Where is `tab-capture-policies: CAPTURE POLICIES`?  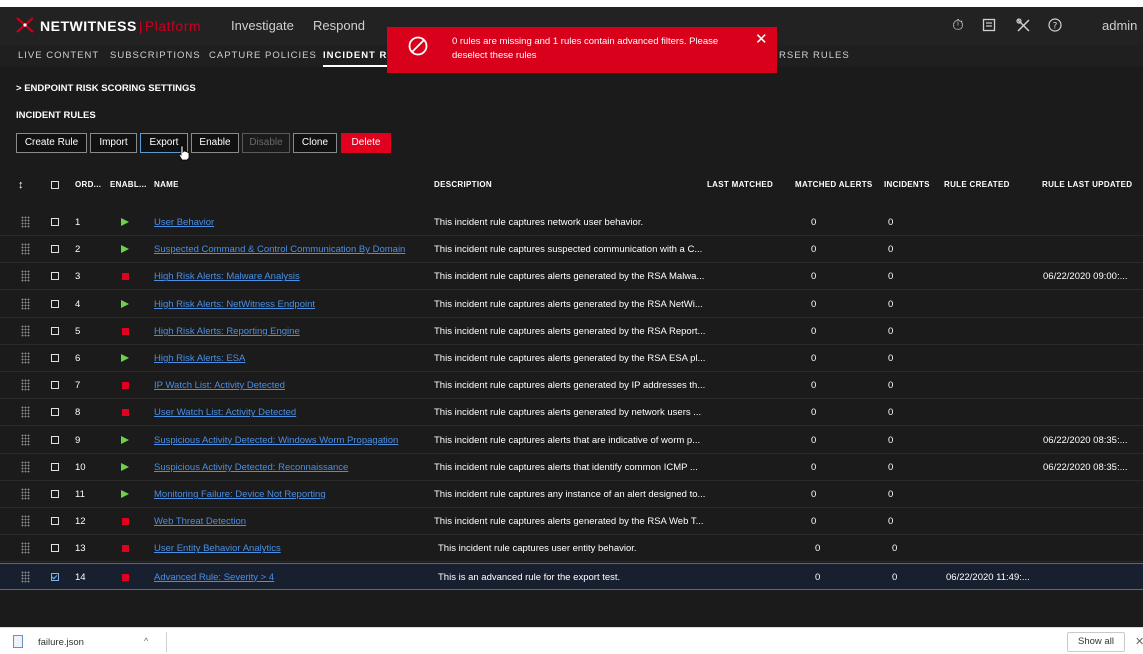
tab-capture-policies: CAPTURE POLICIES is located at coordinates (263, 55).